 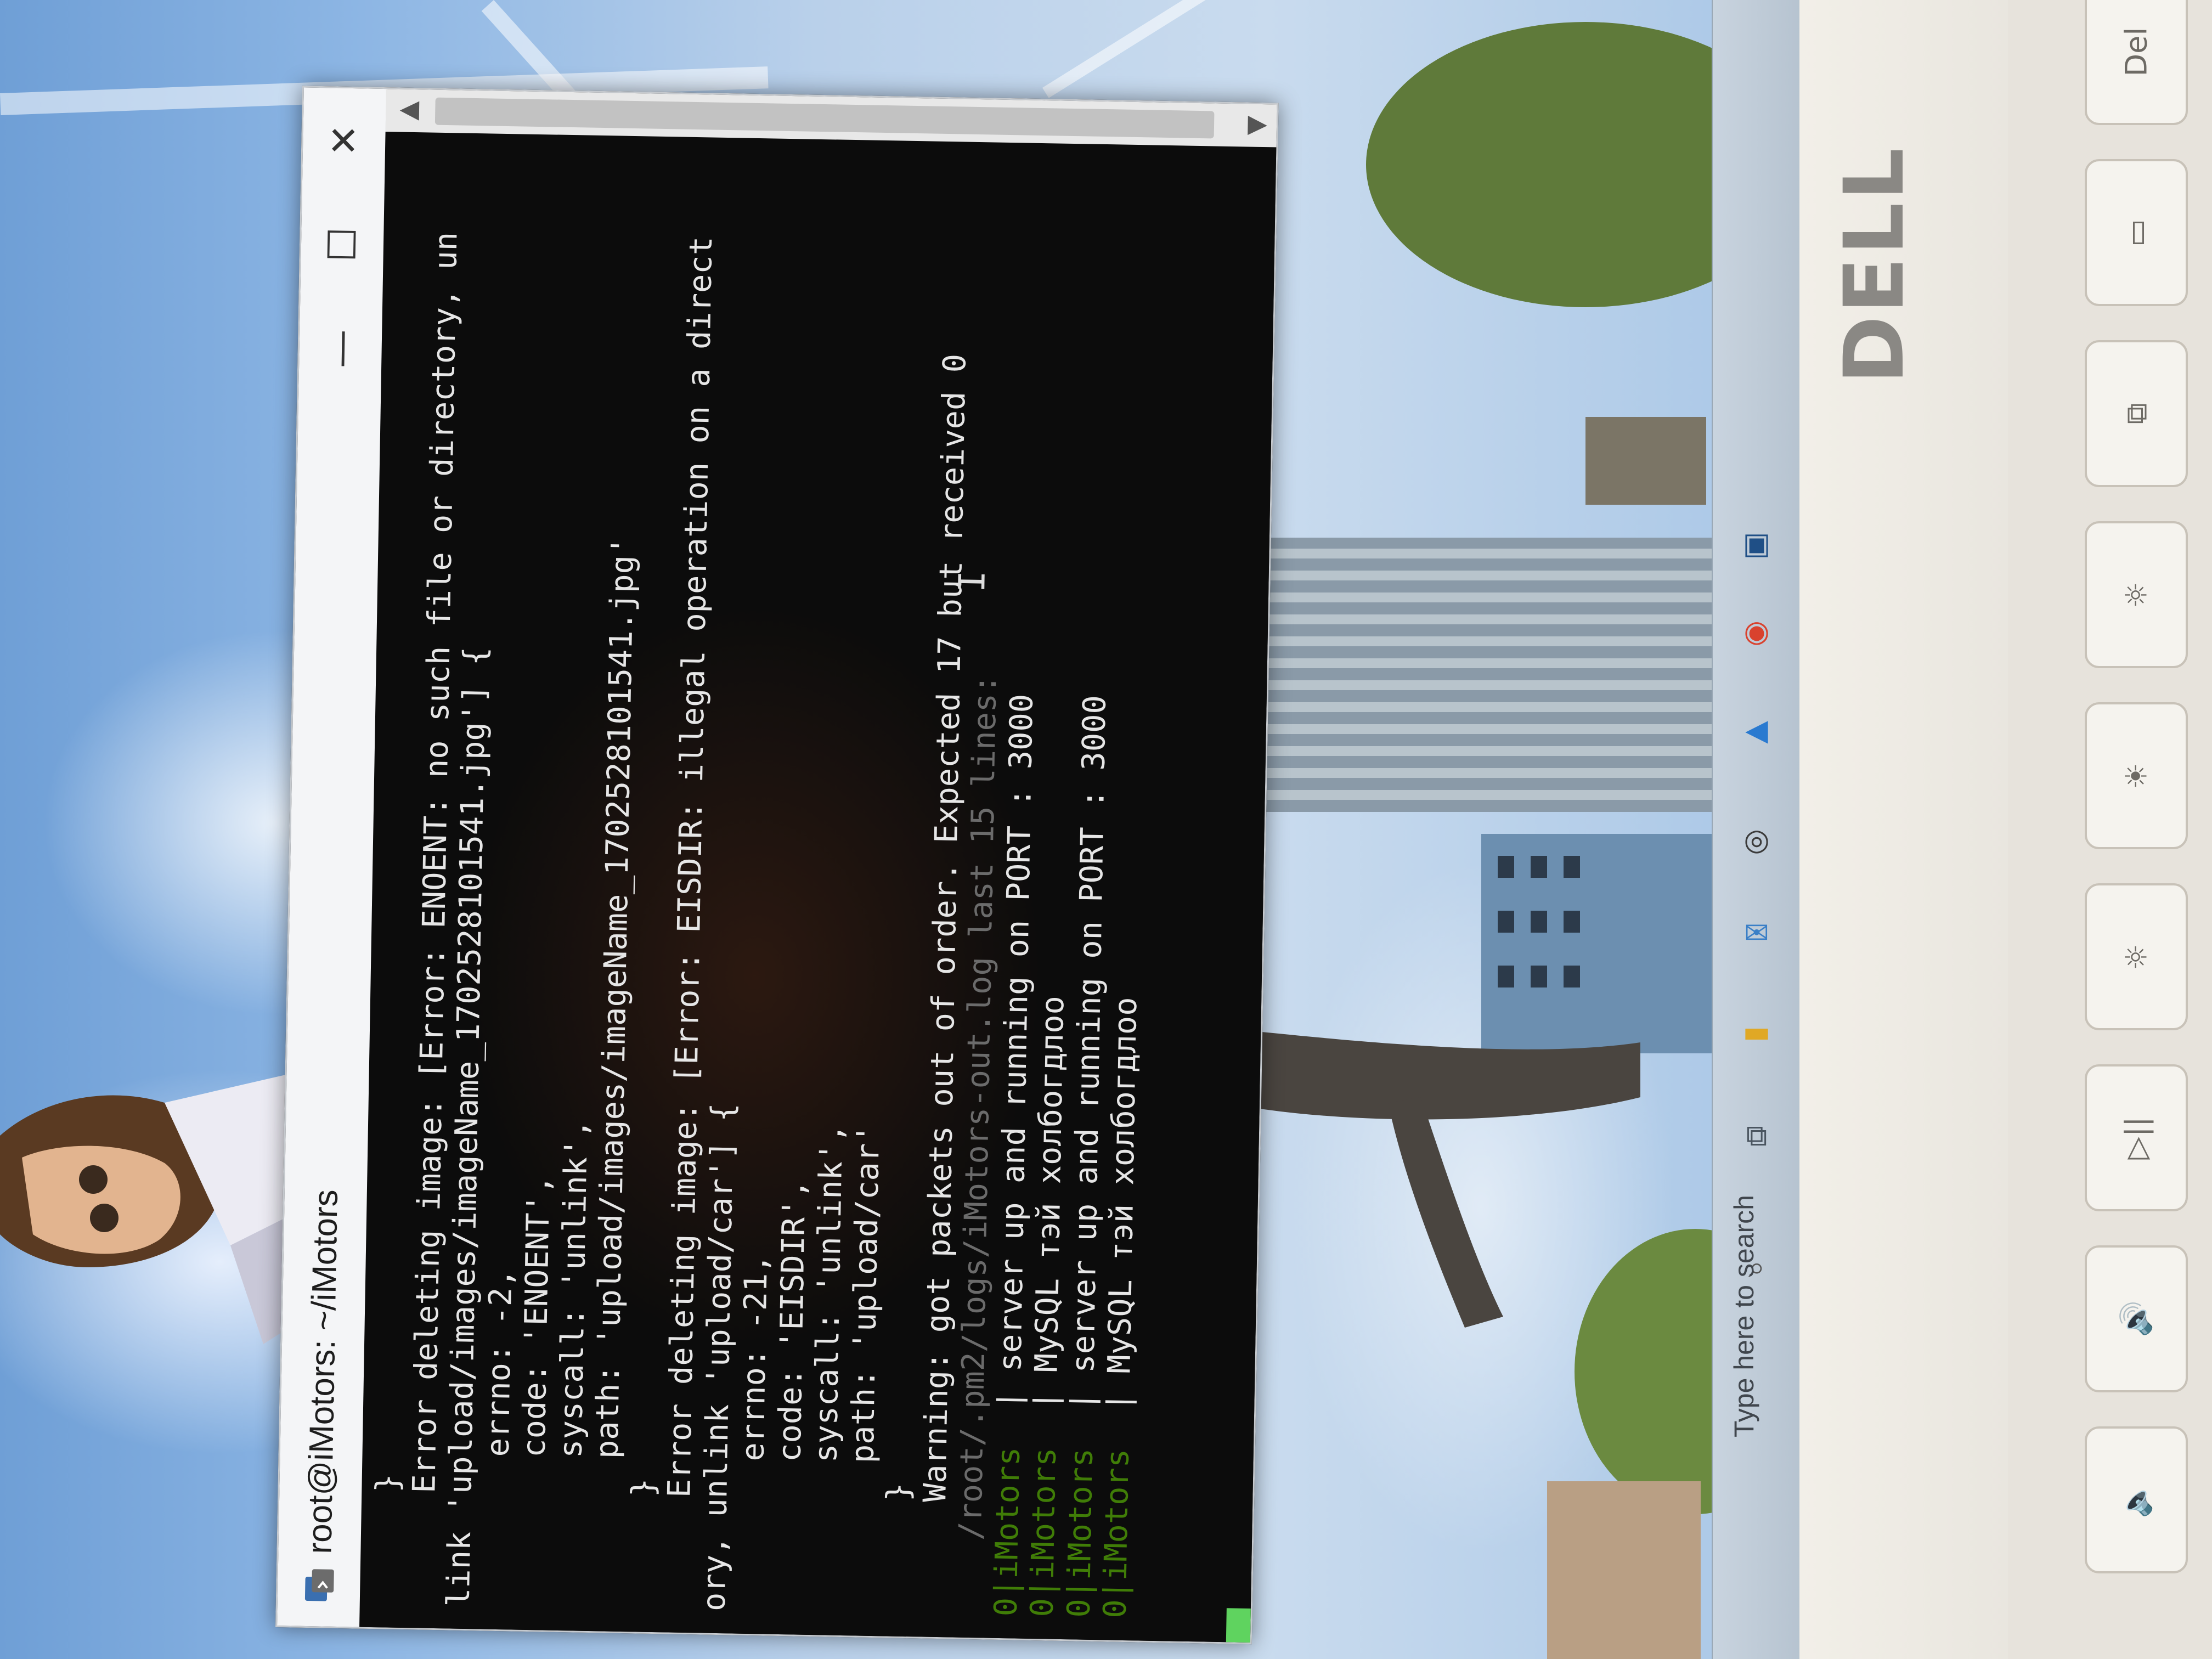 What do you see at coordinates (2136, 62) in the screenshot?
I see `keyboard-key: Del` at bounding box center [2136, 62].